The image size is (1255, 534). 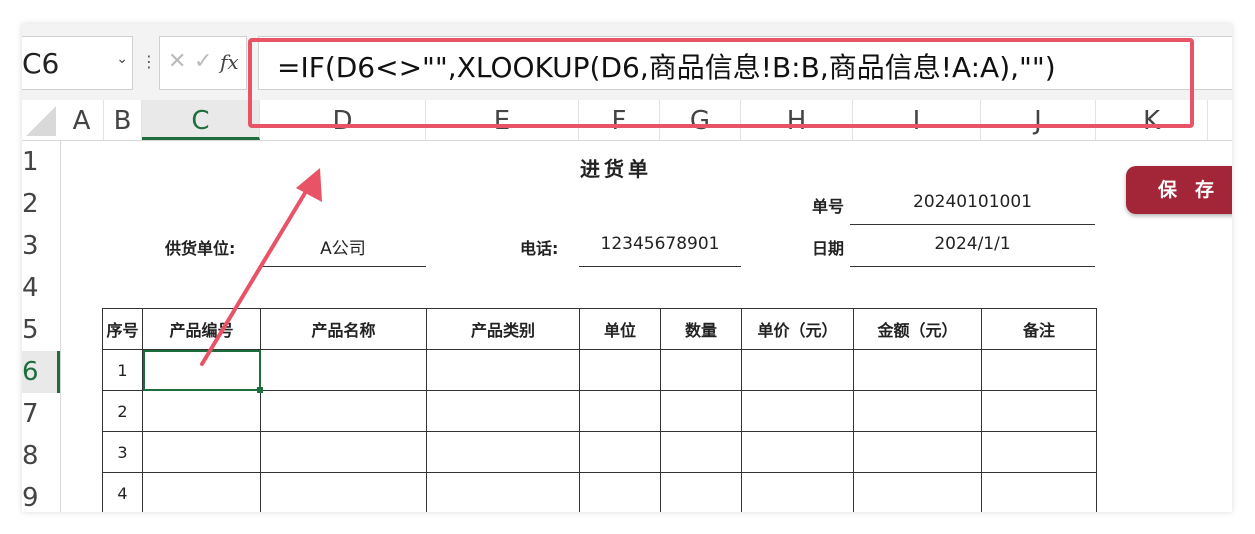 What do you see at coordinates (261, 267) in the screenshot?
I see `annotation-arrow-icon` at bounding box center [261, 267].